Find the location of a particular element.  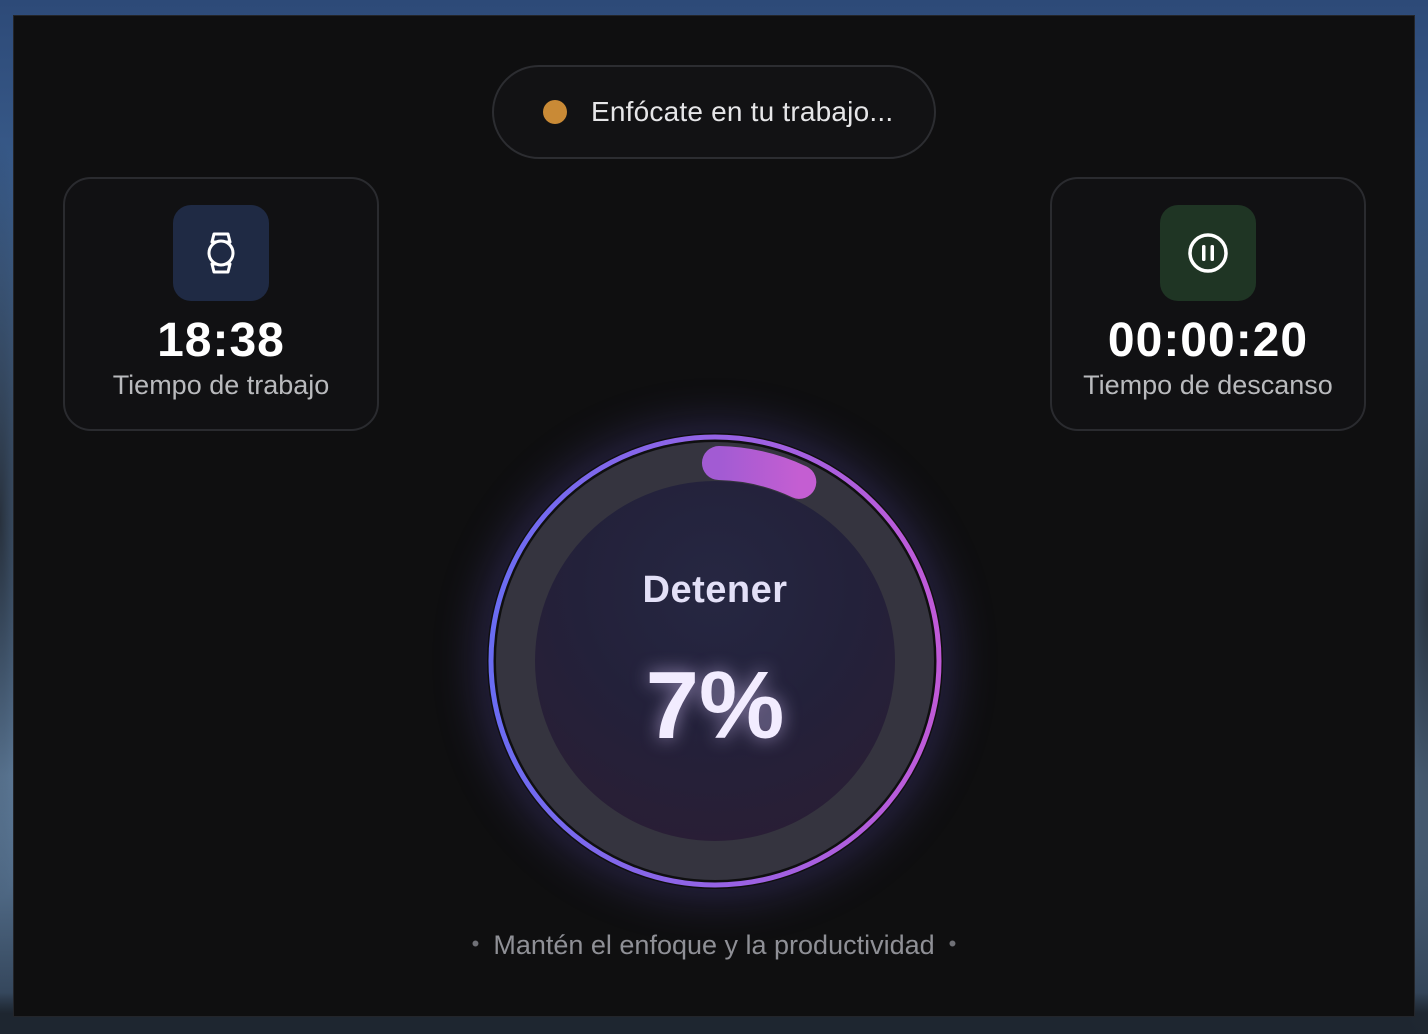

footer-tip-text: Mantén el enfoque y la productividad is located at coordinates (714, 945).